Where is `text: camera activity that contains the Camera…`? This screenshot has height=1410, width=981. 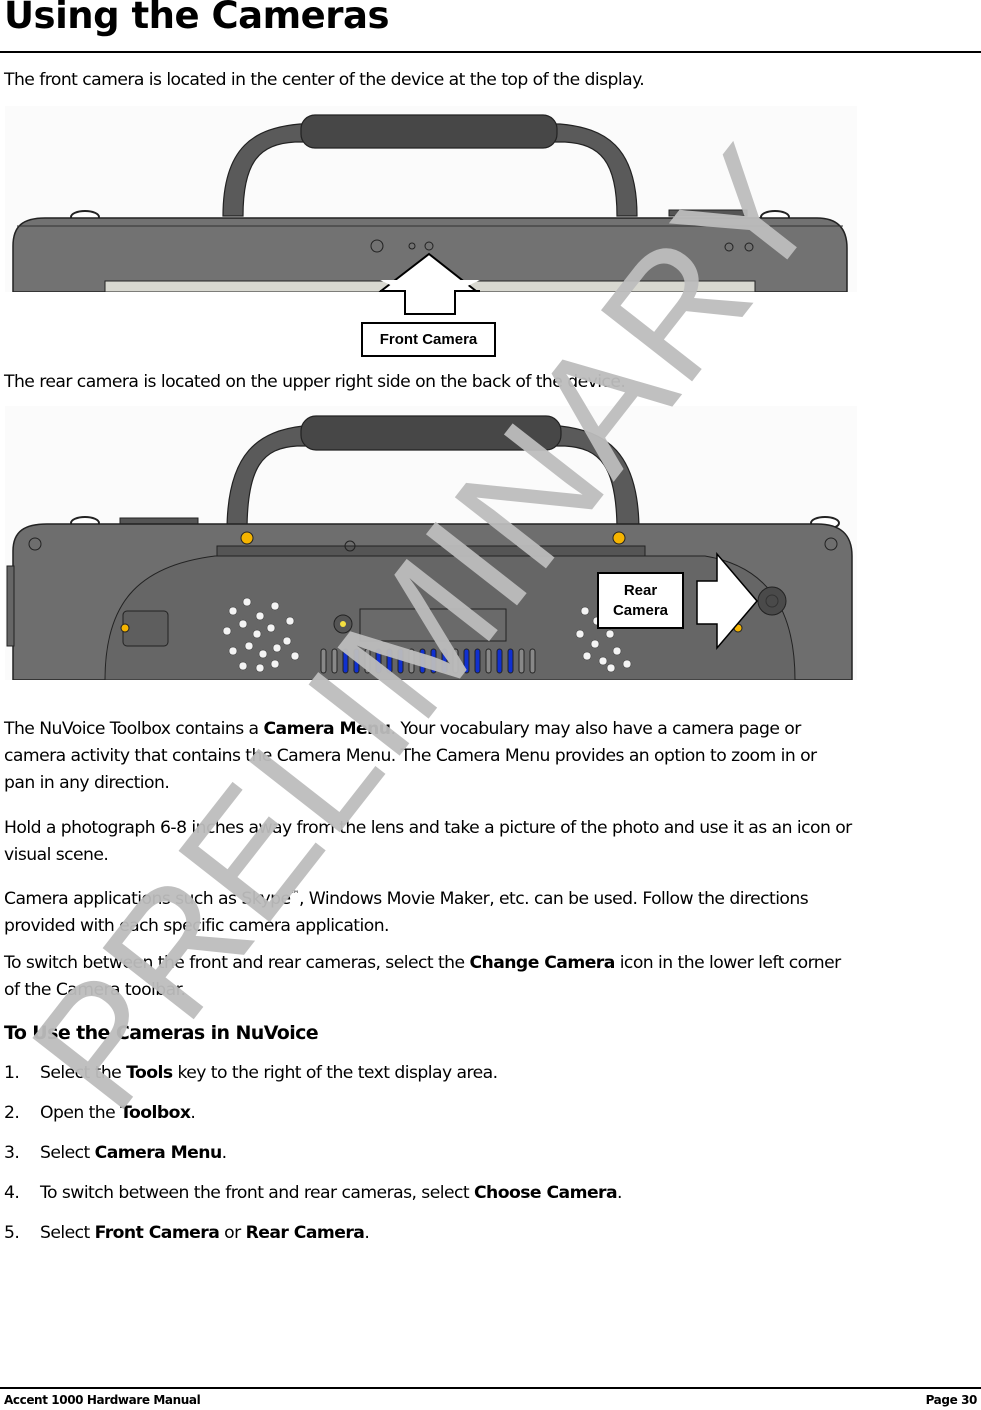 text: camera activity that contains the Camera… is located at coordinates (410, 756).